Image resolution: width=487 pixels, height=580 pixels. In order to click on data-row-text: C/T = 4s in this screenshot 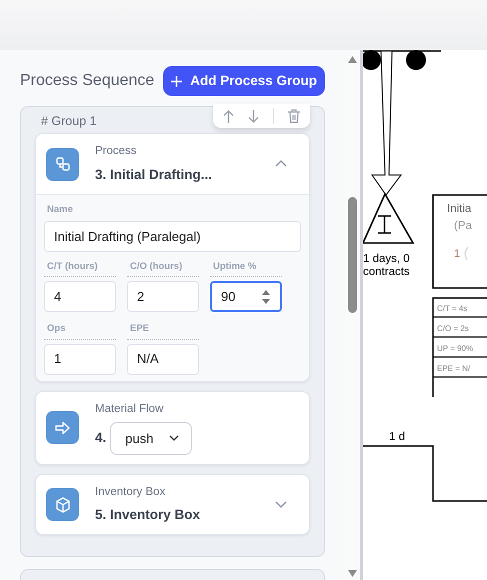, I will do `click(452, 308)`.